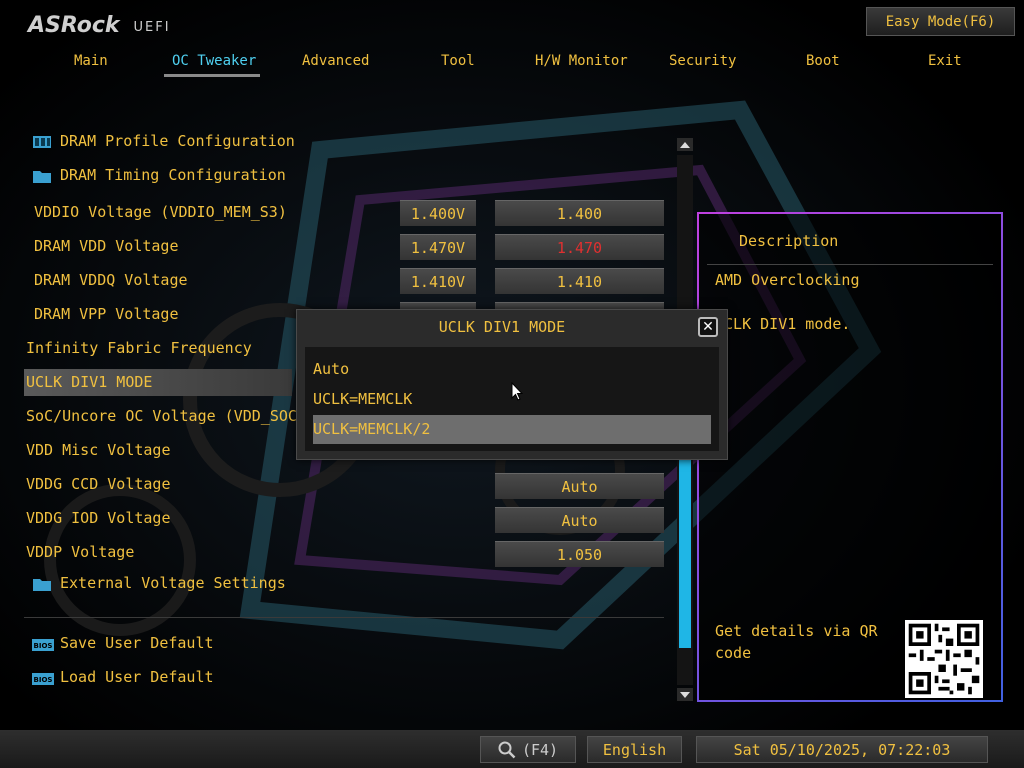  I want to click on search-button: (F4), so click(528, 749).